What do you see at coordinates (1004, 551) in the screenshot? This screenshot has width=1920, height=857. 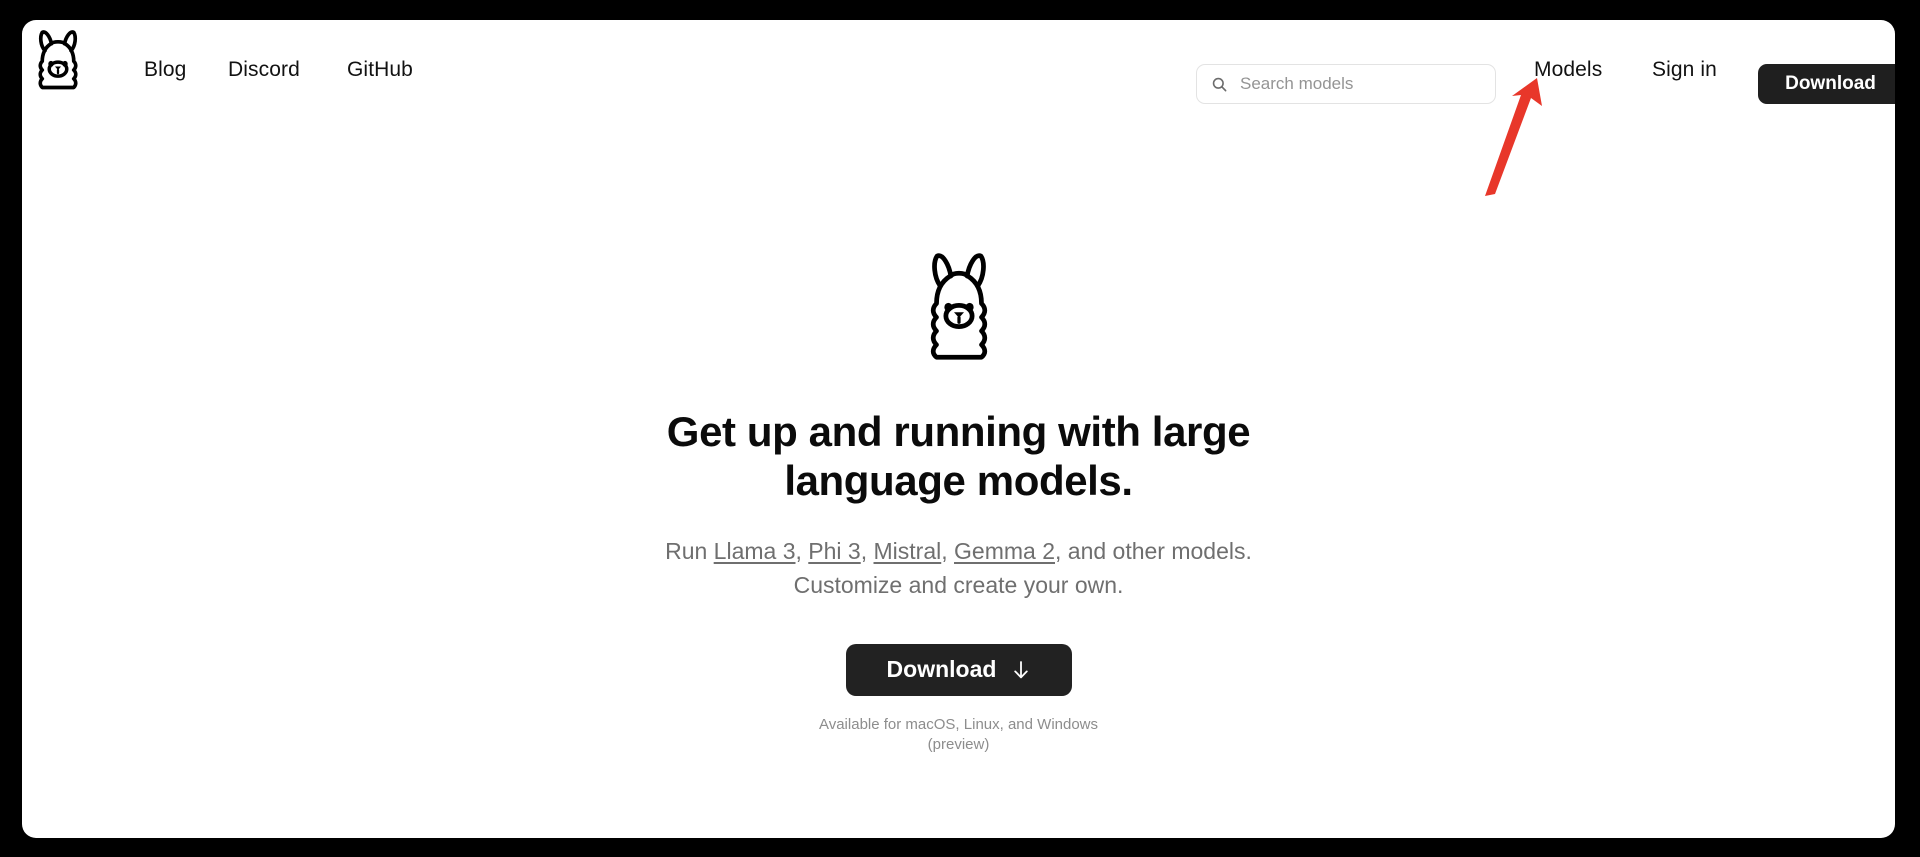 I see `model-link-gemma-2: Gemma 2` at bounding box center [1004, 551].